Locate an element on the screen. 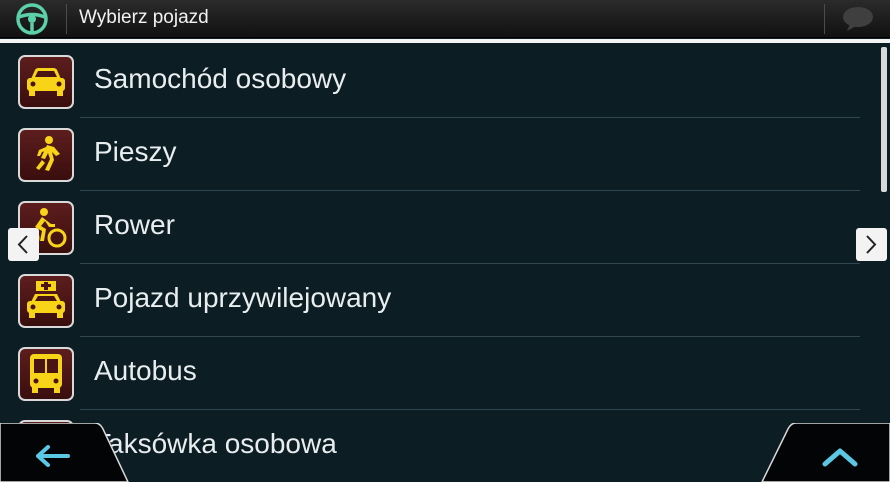 This screenshot has height=482, width=890. messages-button is located at coordinates (857, 19).